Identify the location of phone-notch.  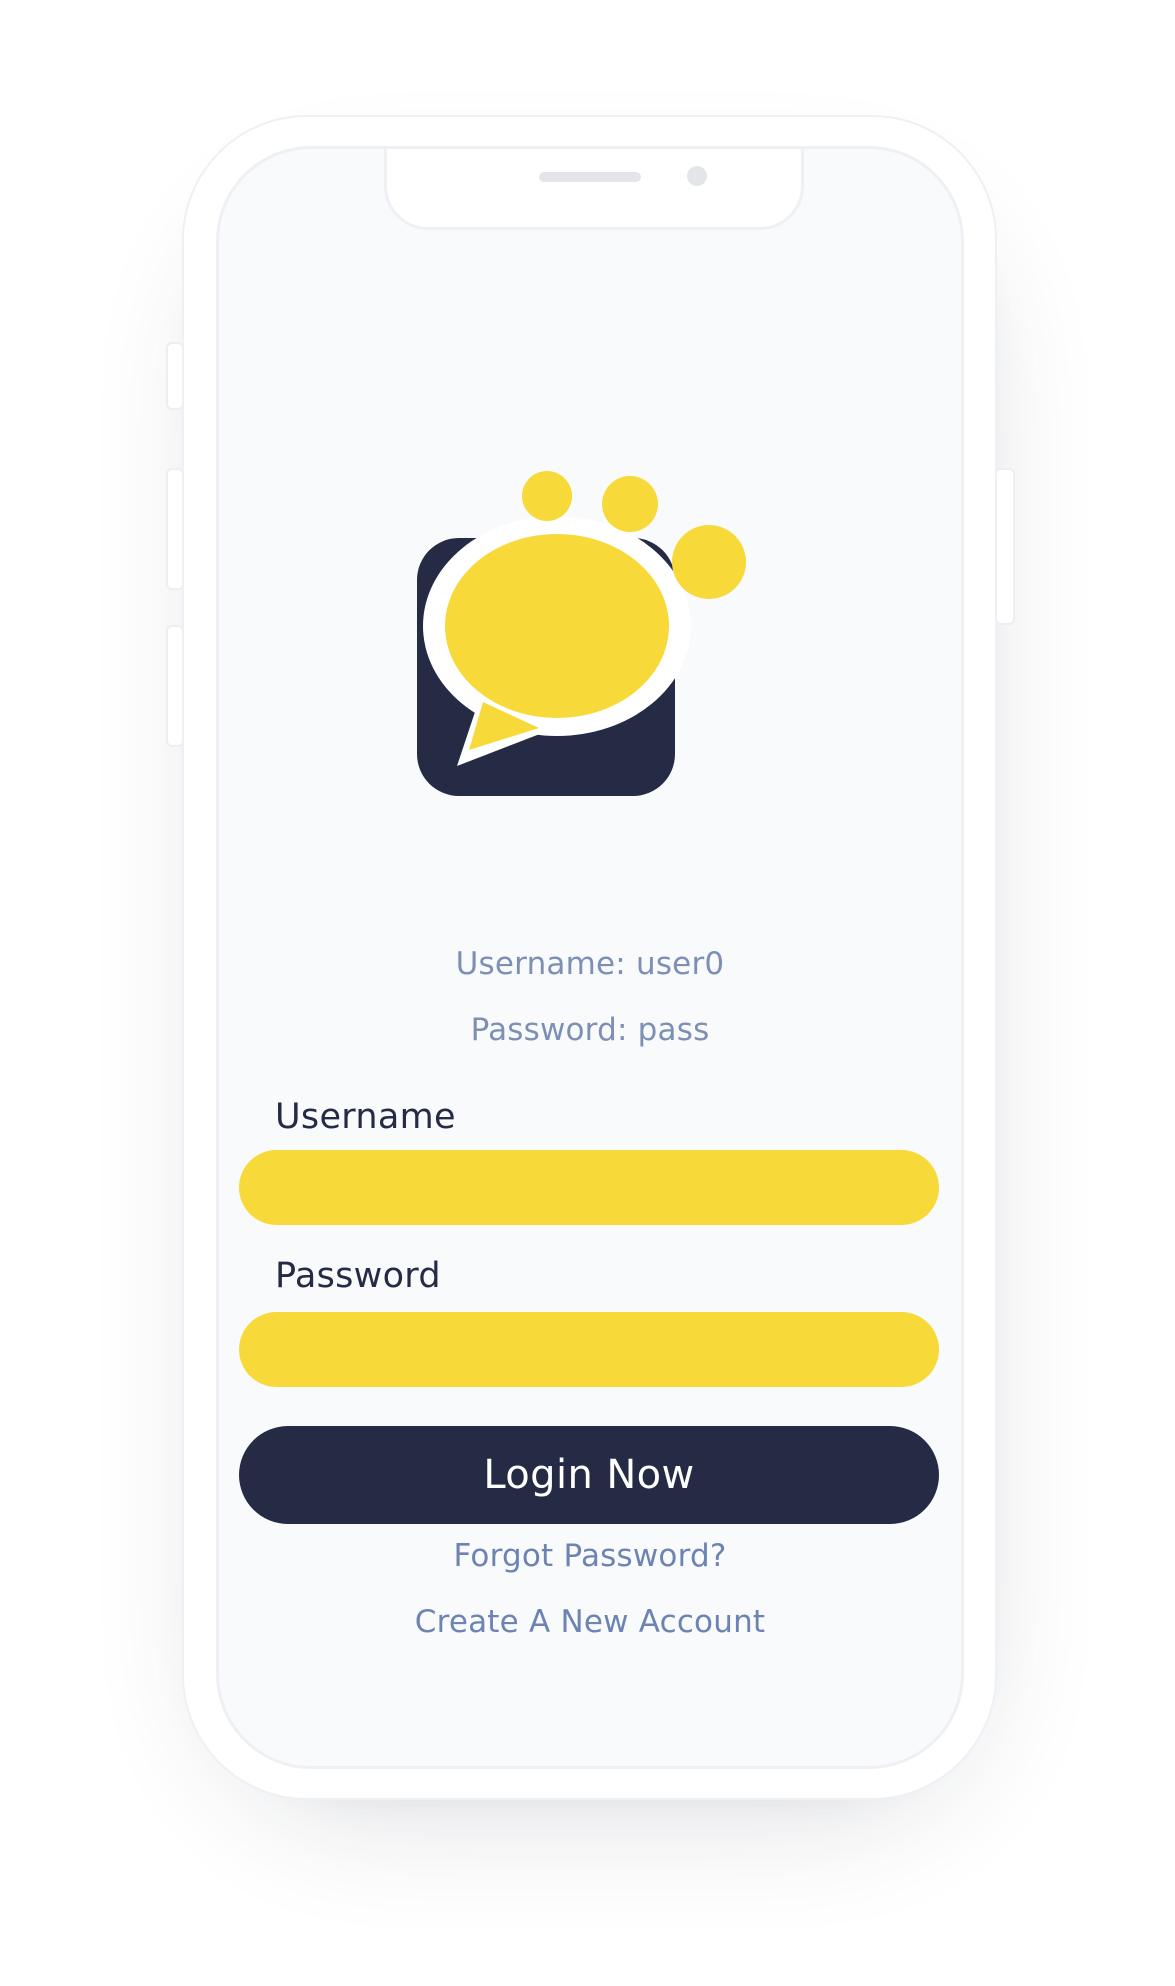
(594, 189).